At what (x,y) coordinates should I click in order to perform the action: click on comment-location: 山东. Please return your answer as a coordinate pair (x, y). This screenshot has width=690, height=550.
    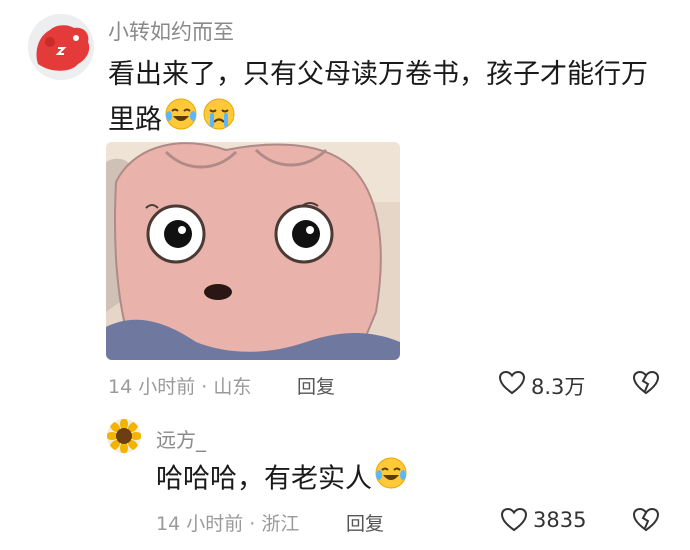
    Looking at the image, I should click on (232, 387).